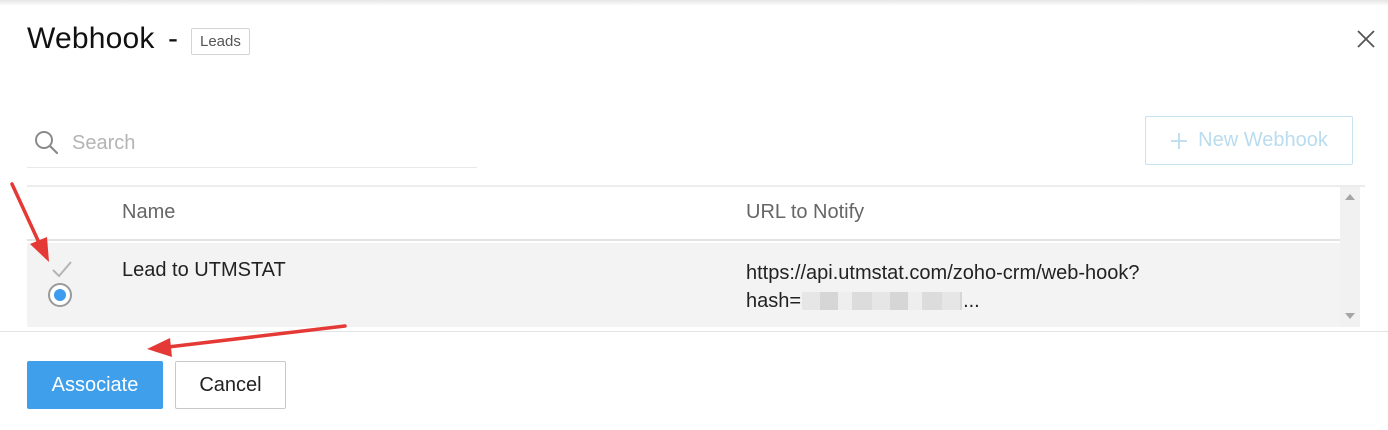 The height and width of the screenshot is (430, 1388). Describe the element at coordinates (1350, 257) in the screenshot. I see `table-scrollbar` at that location.